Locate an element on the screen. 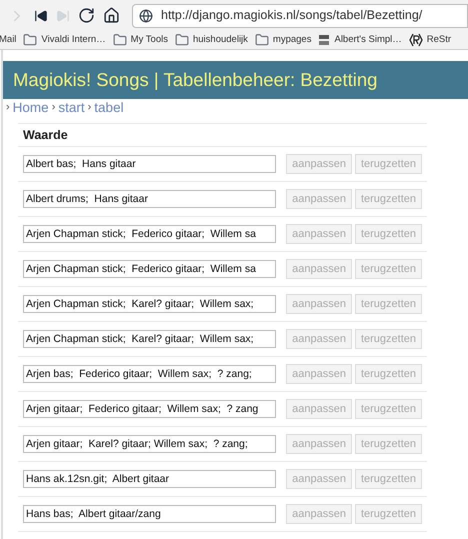 The height and width of the screenshot is (539, 468). bookmark-item: ReStr is located at coordinates (430, 40).